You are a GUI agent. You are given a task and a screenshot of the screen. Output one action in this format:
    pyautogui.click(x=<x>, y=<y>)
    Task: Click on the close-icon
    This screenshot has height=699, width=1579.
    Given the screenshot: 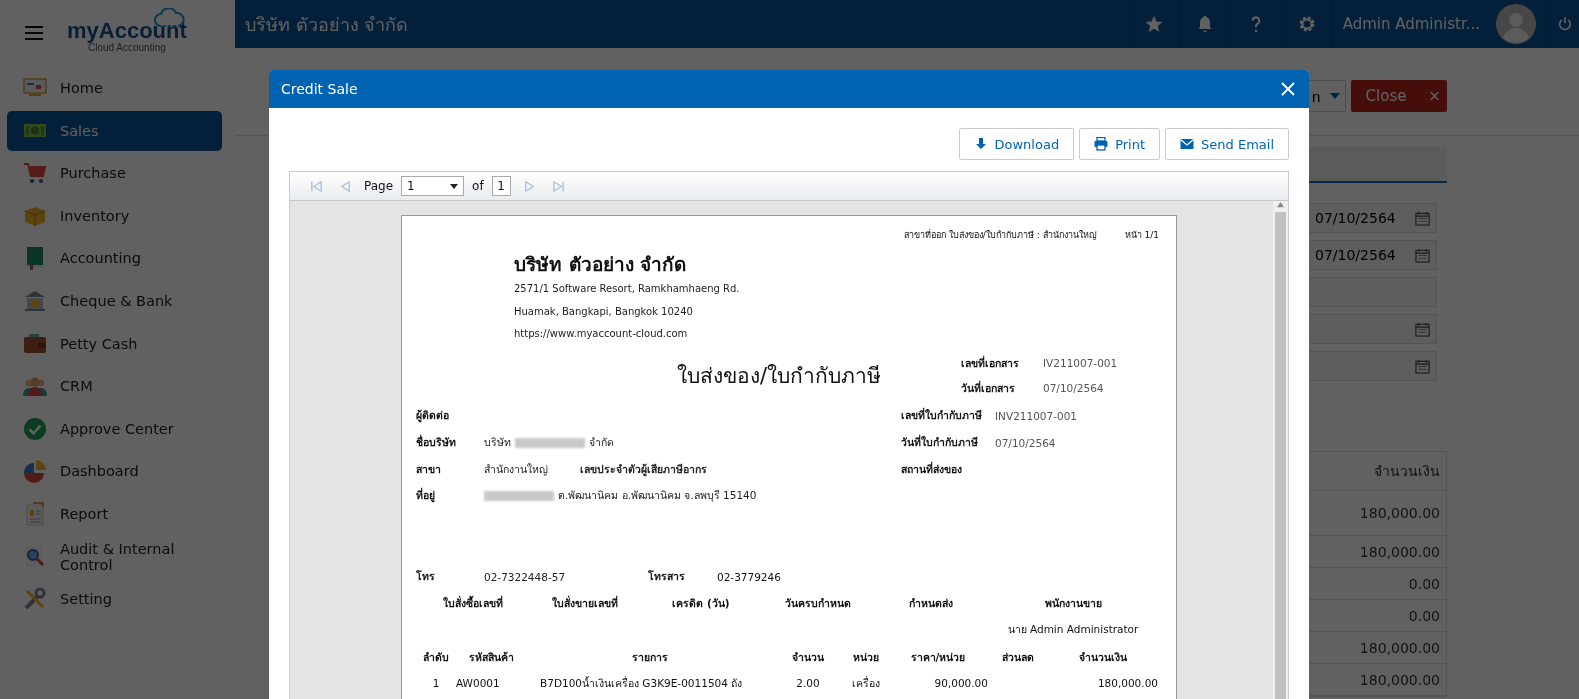 What is the action you would take?
    pyautogui.click(x=1288, y=89)
    